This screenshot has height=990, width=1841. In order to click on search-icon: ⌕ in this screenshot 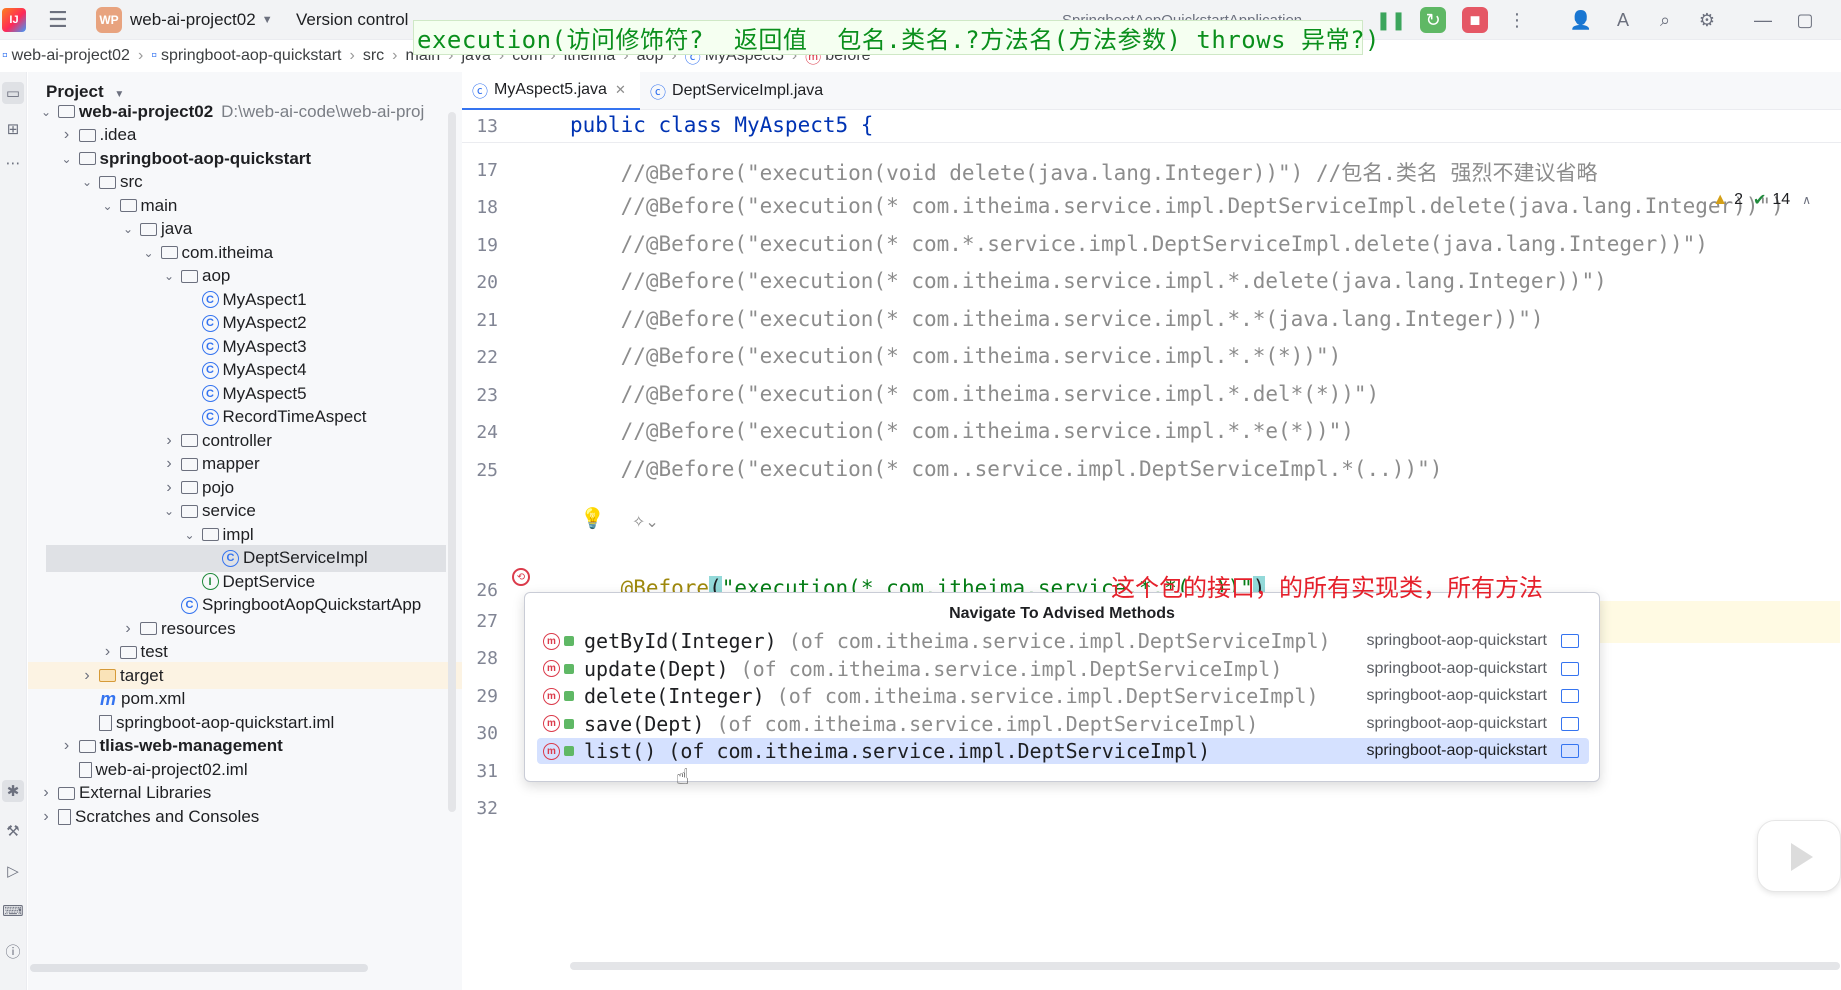, I will do `click(1665, 20)`.